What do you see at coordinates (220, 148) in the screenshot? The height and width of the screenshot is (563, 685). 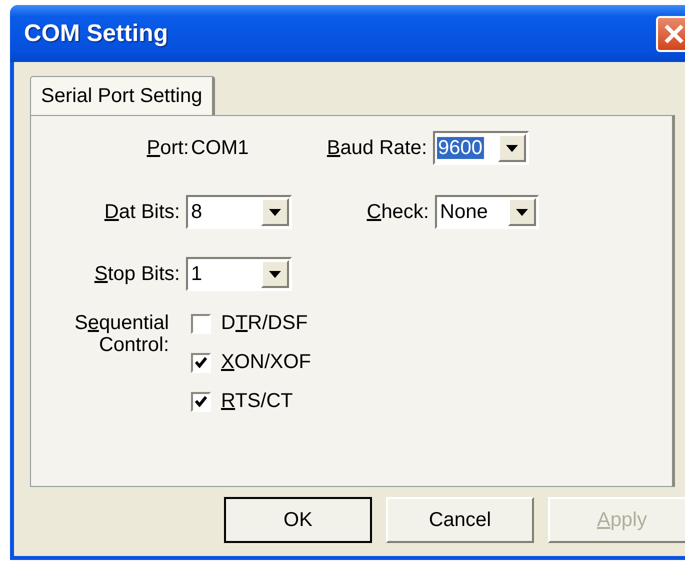 I see `port-value: COM1` at bounding box center [220, 148].